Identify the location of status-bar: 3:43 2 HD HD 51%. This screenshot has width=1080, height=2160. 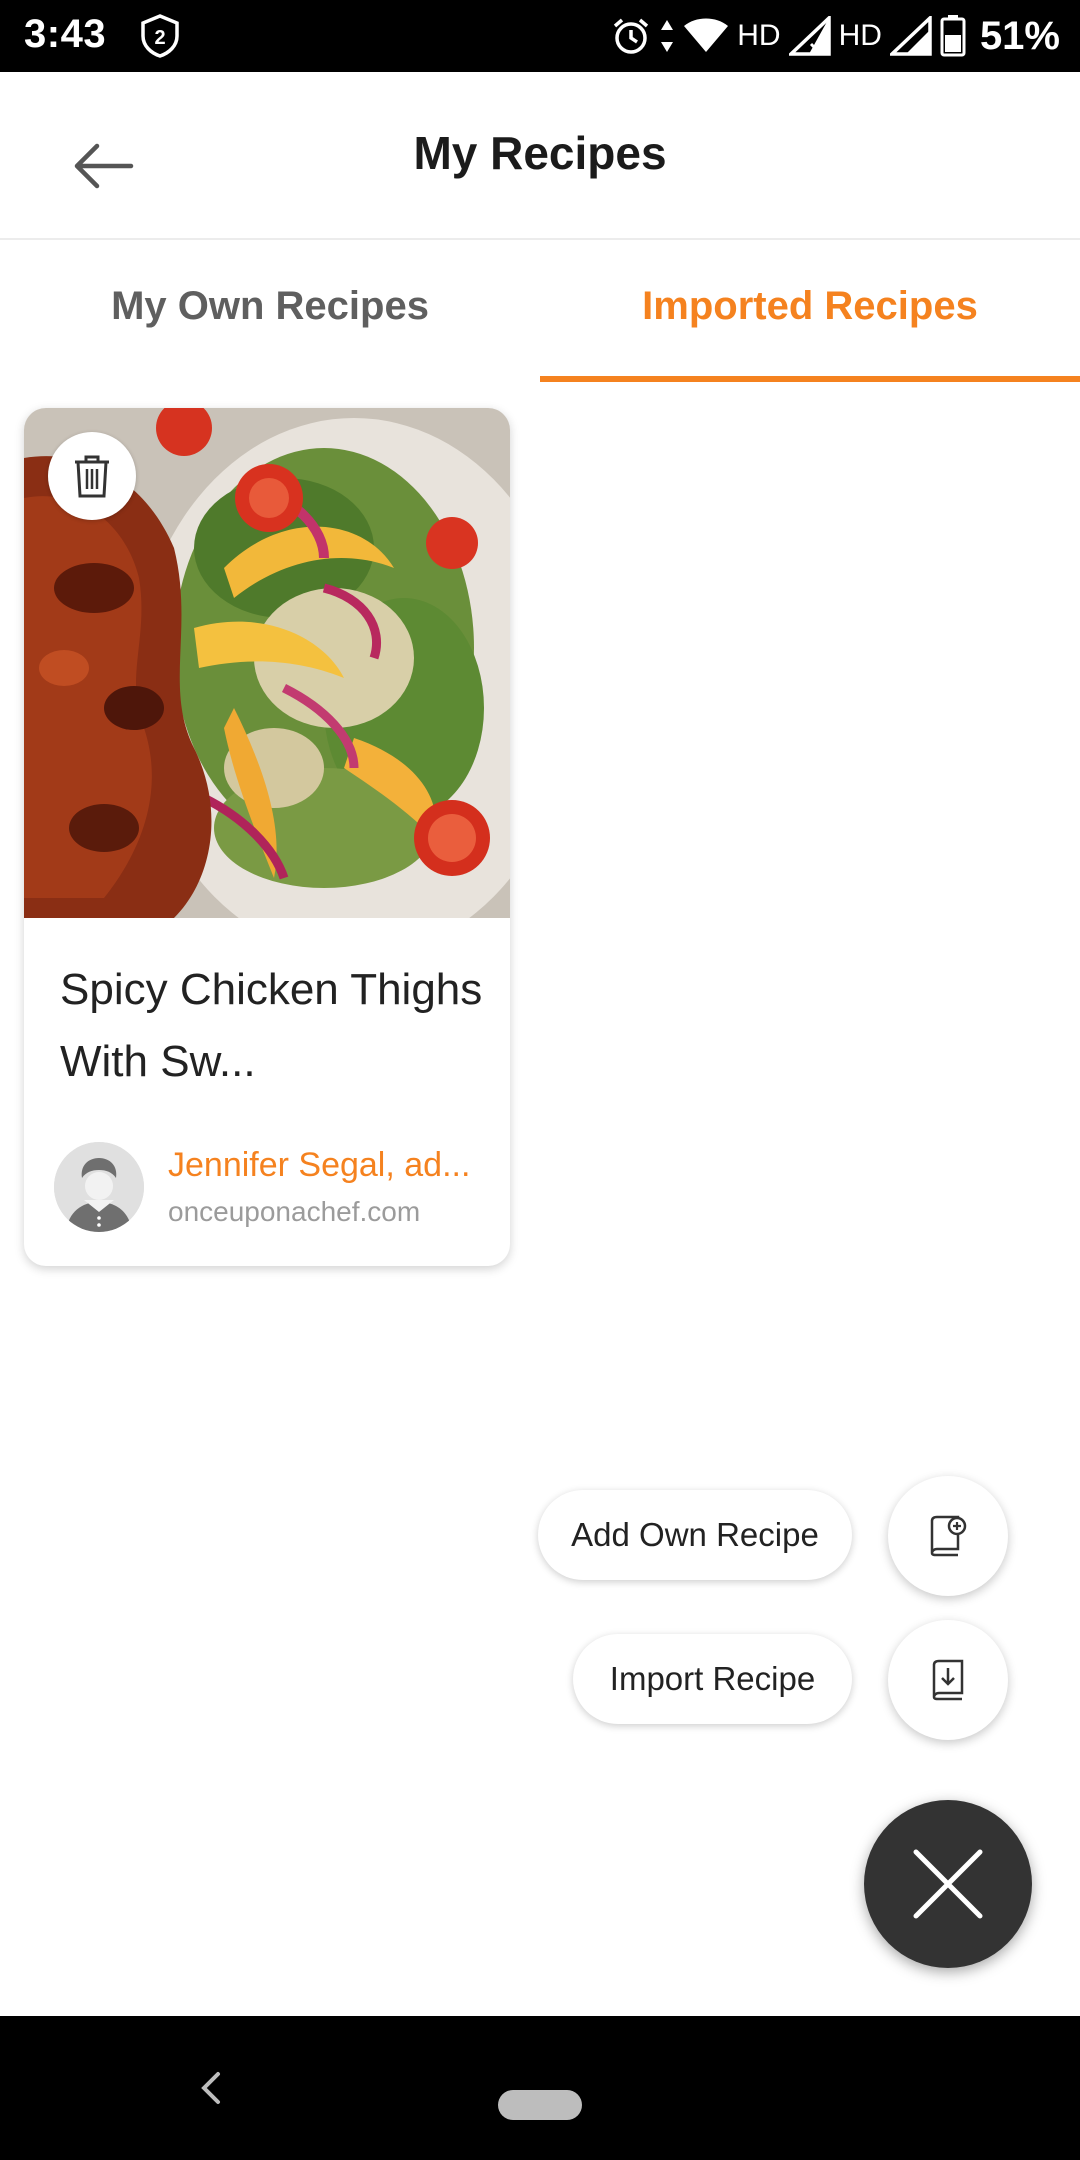
(540, 36).